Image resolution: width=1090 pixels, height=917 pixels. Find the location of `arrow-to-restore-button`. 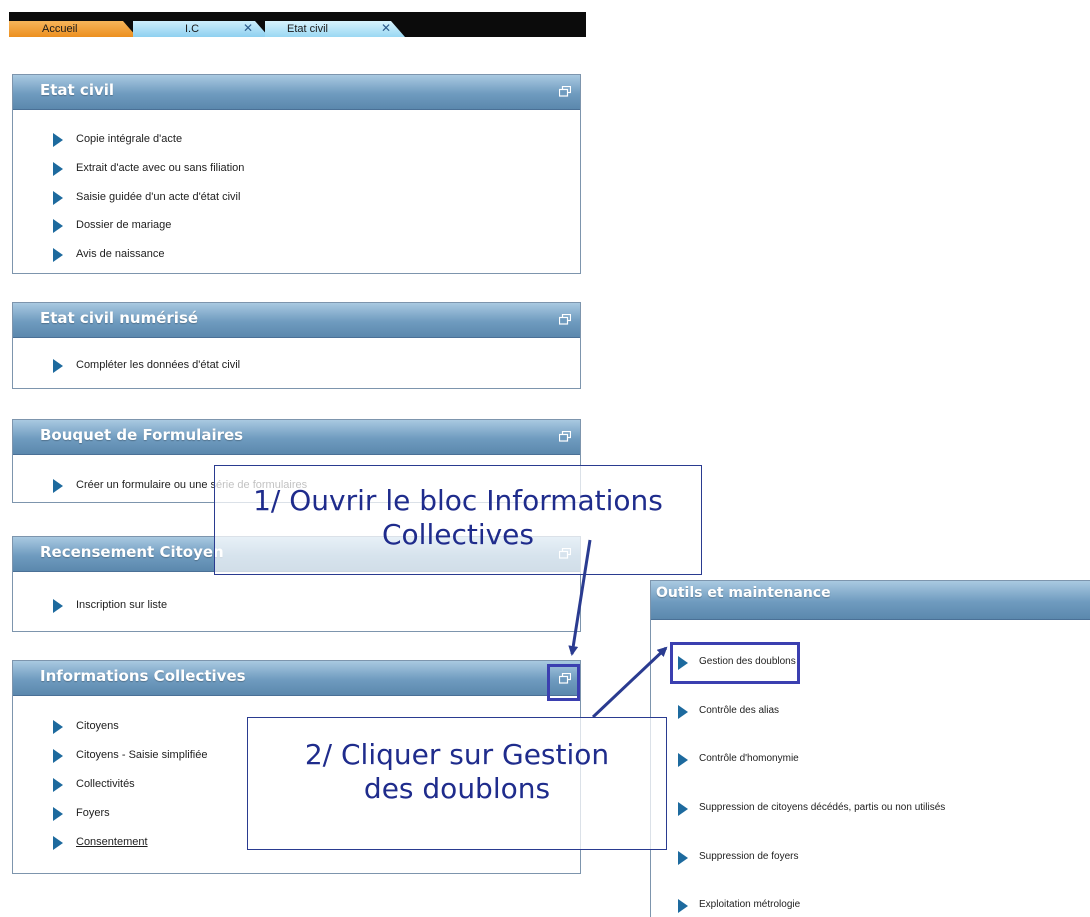

arrow-to-restore-button is located at coordinates (580, 597).